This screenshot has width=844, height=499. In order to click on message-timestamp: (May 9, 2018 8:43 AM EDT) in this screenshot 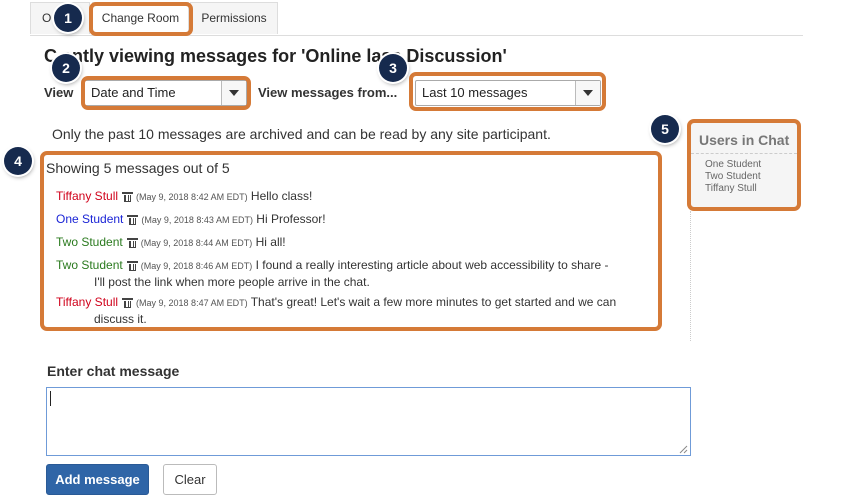, I will do `click(197, 220)`.